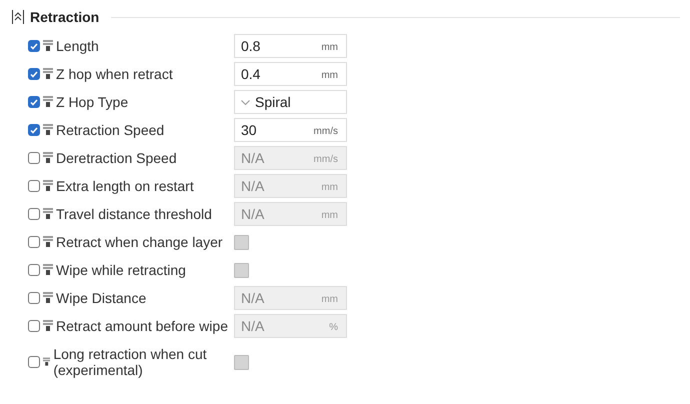  What do you see at coordinates (114, 74) in the screenshot?
I see `setting-label: Z hop when retract` at bounding box center [114, 74].